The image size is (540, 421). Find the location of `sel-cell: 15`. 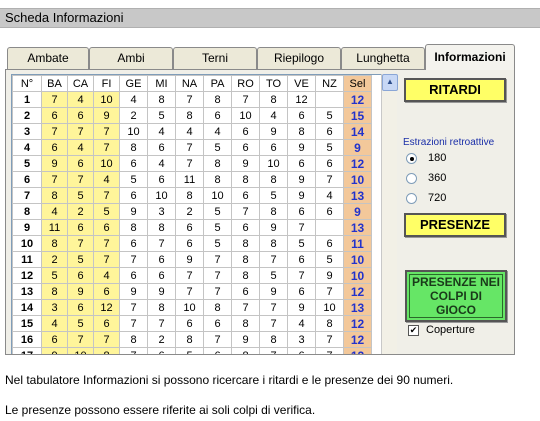

sel-cell: 15 is located at coordinates (357, 115).